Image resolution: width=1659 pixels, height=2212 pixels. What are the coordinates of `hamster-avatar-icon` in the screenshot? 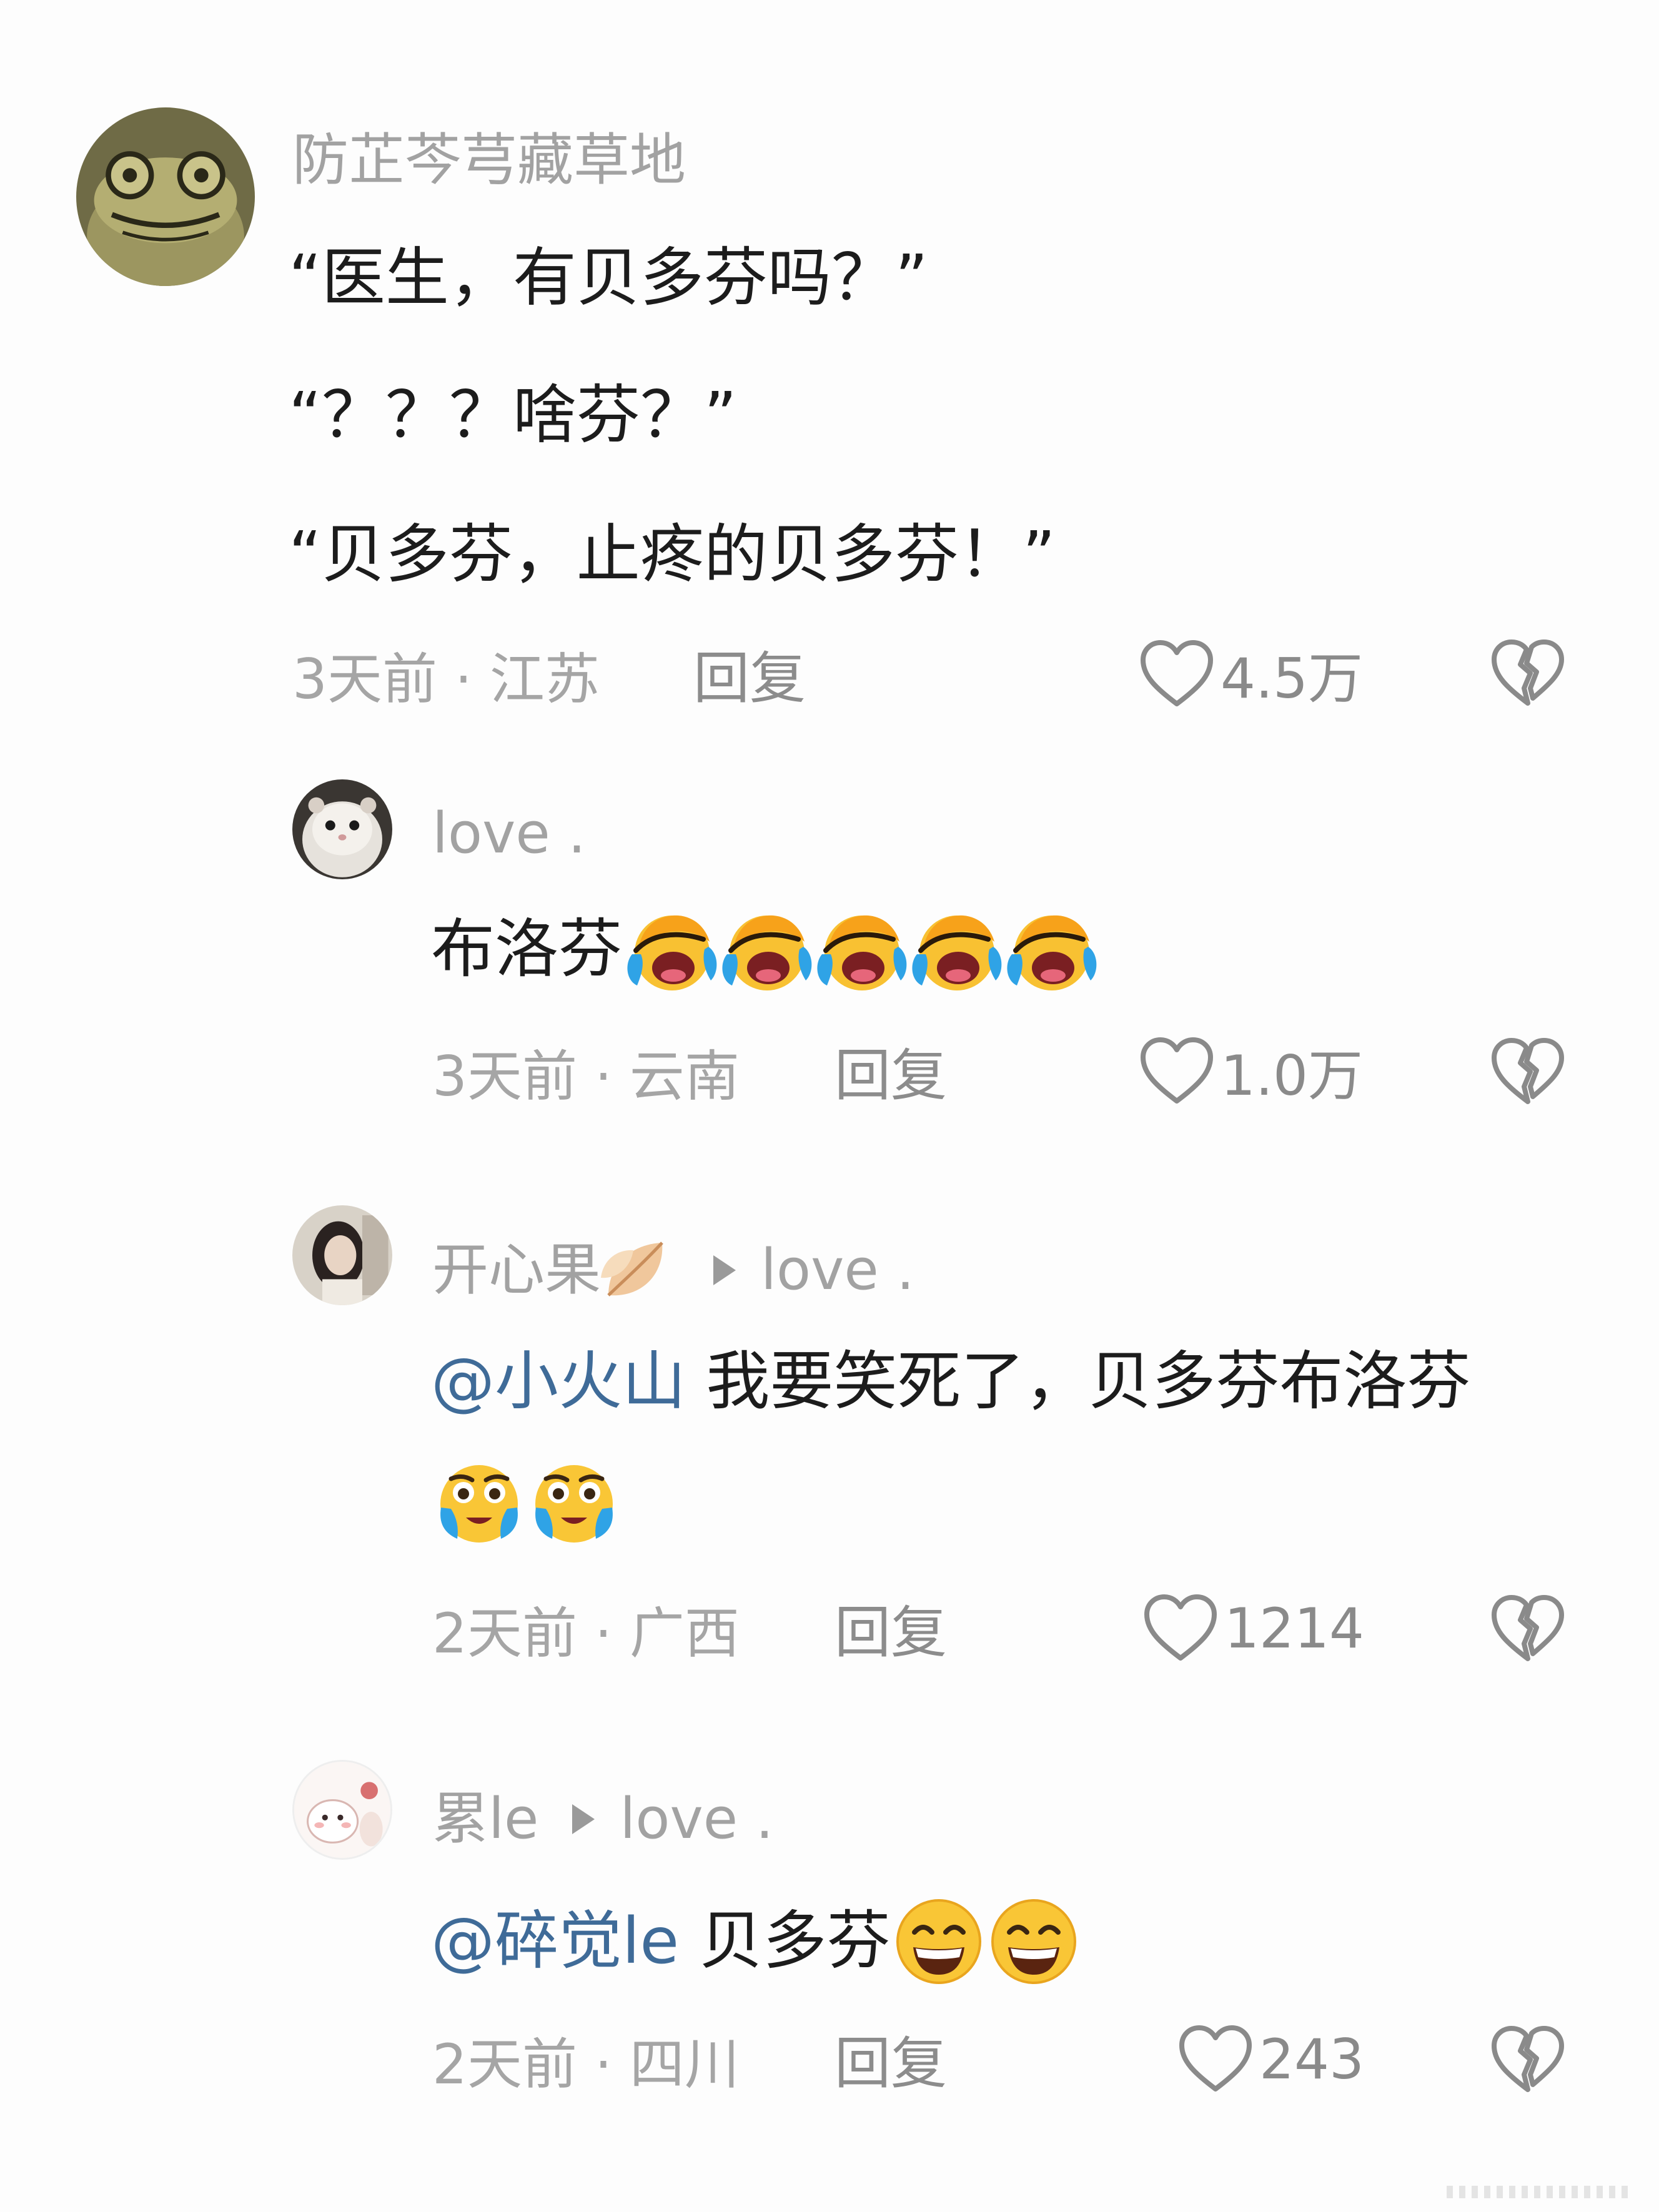 It's located at (342, 829).